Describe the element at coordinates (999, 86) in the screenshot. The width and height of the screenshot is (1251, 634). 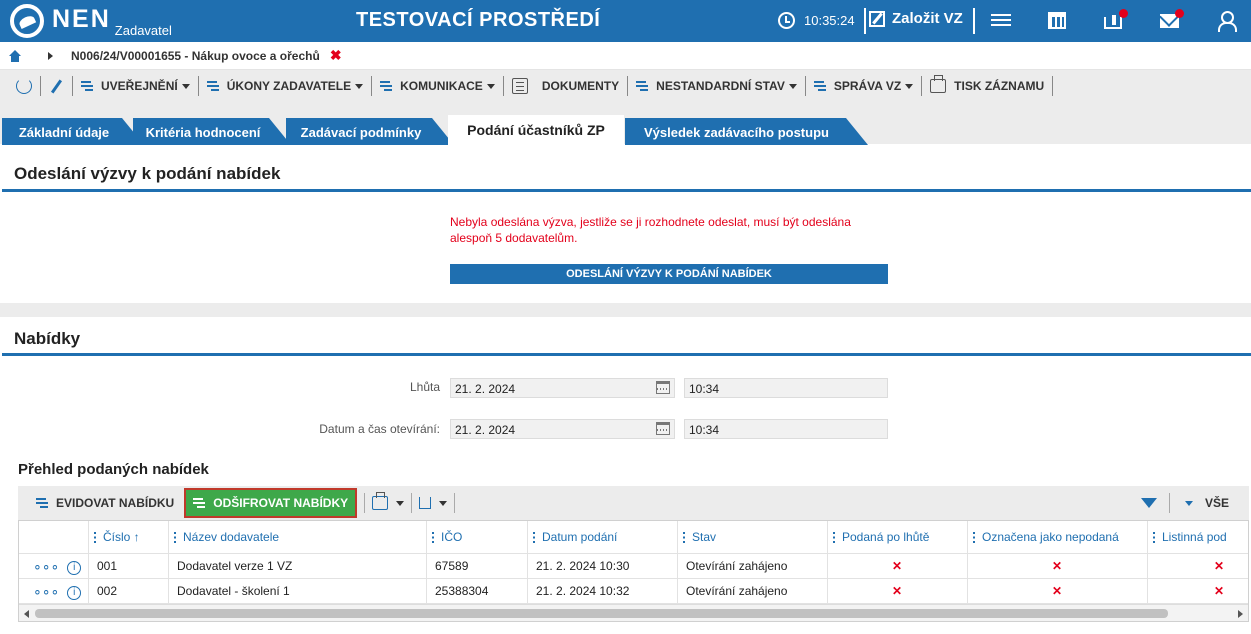
I see `menu-label: TISK ZÁZNAMU` at that location.